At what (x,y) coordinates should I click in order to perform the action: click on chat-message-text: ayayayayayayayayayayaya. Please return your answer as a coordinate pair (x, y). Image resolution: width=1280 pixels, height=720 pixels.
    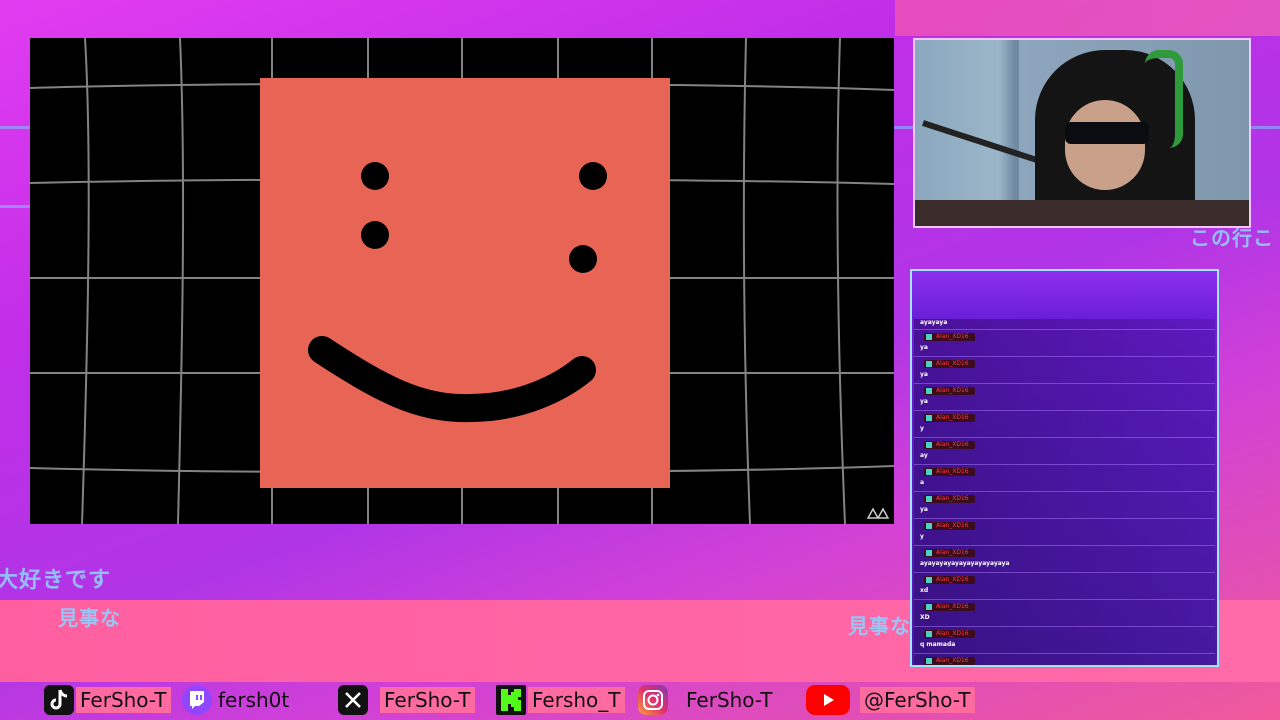
    Looking at the image, I should click on (965, 563).